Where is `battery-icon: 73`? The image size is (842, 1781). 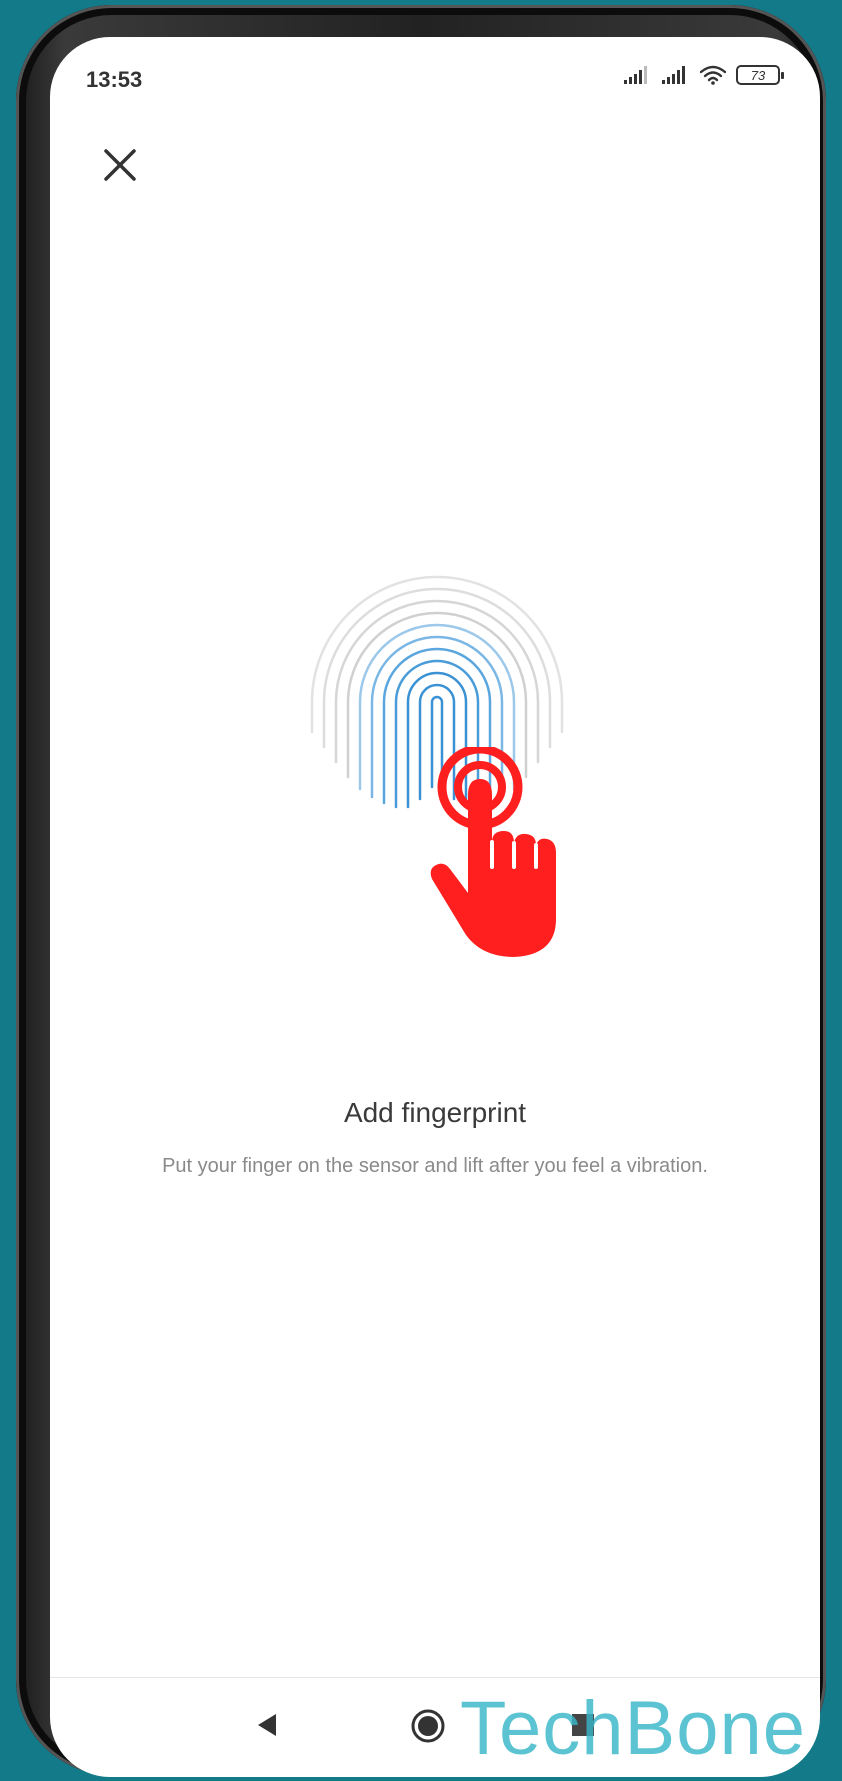
battery-icon: 73 is located at coordinates (760, 75).